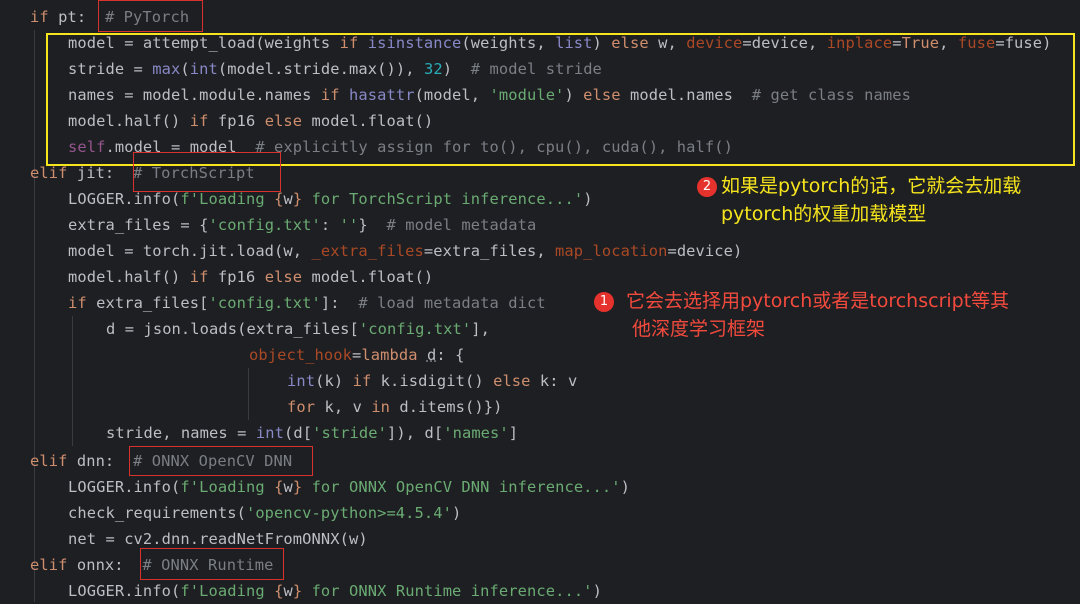 This screenshot has width=1080, height=604. I want to click on code-line: for k, v in d.items()}), so click(395, 407).